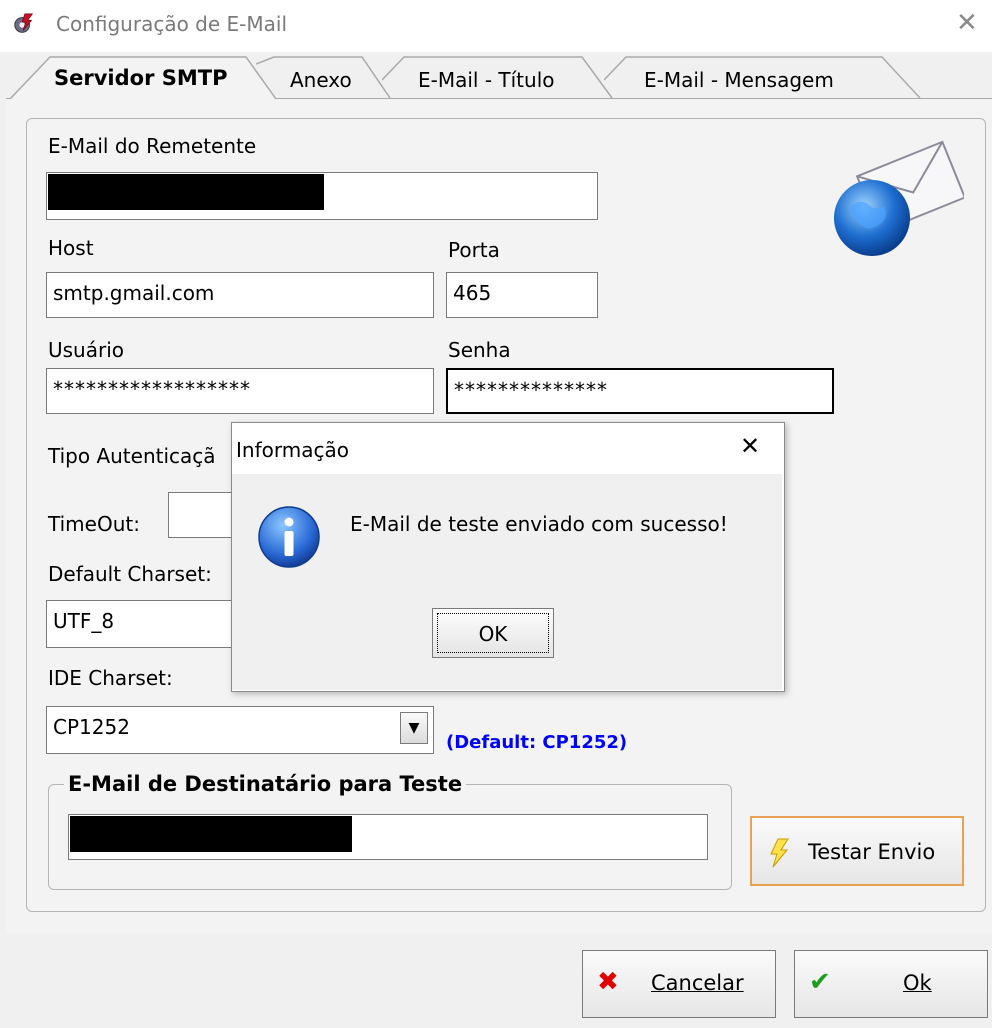  I want to click on tab-email-mensagem: E-Mail - Mensagem, so click(763, 78).